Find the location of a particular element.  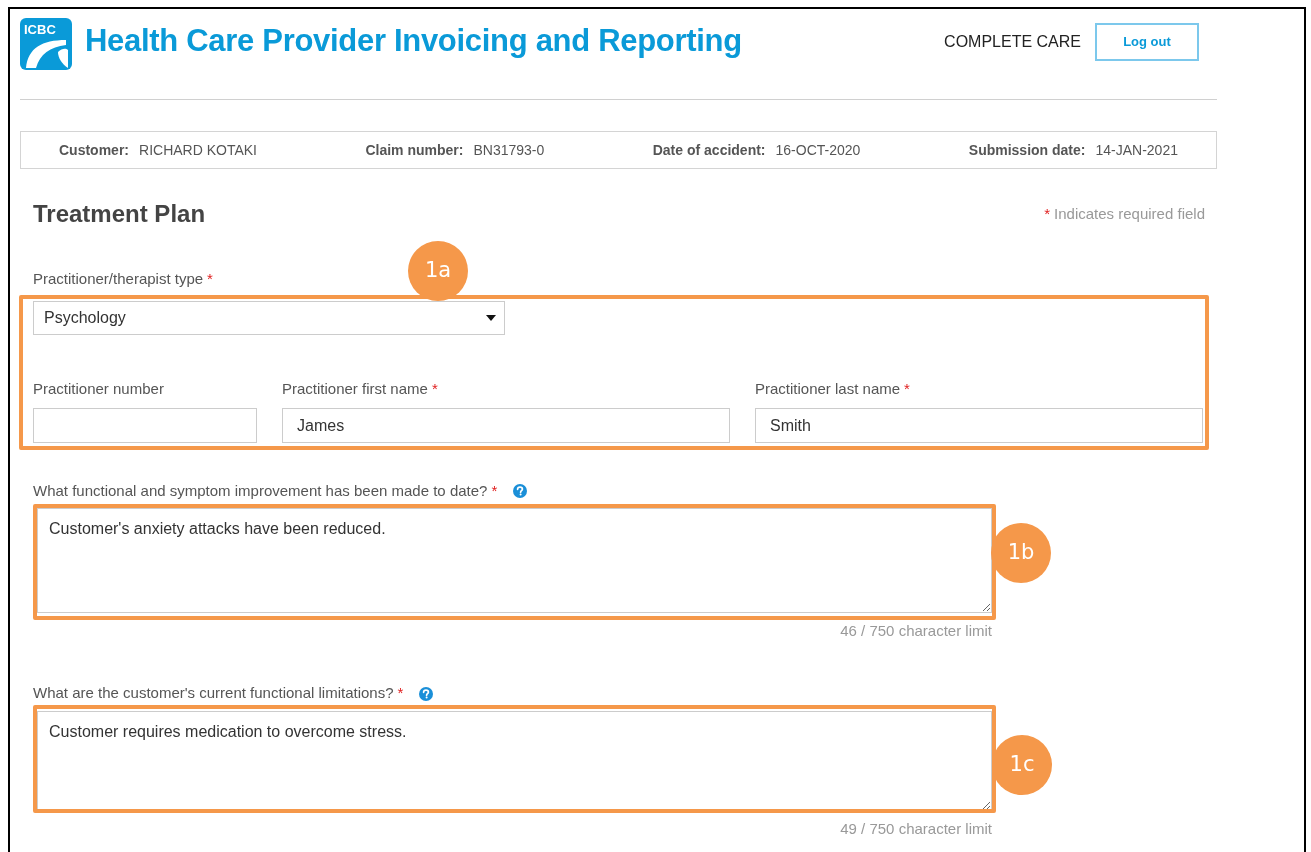

user-name: COMPLETE CARE is located at coordinates (1012, 41).